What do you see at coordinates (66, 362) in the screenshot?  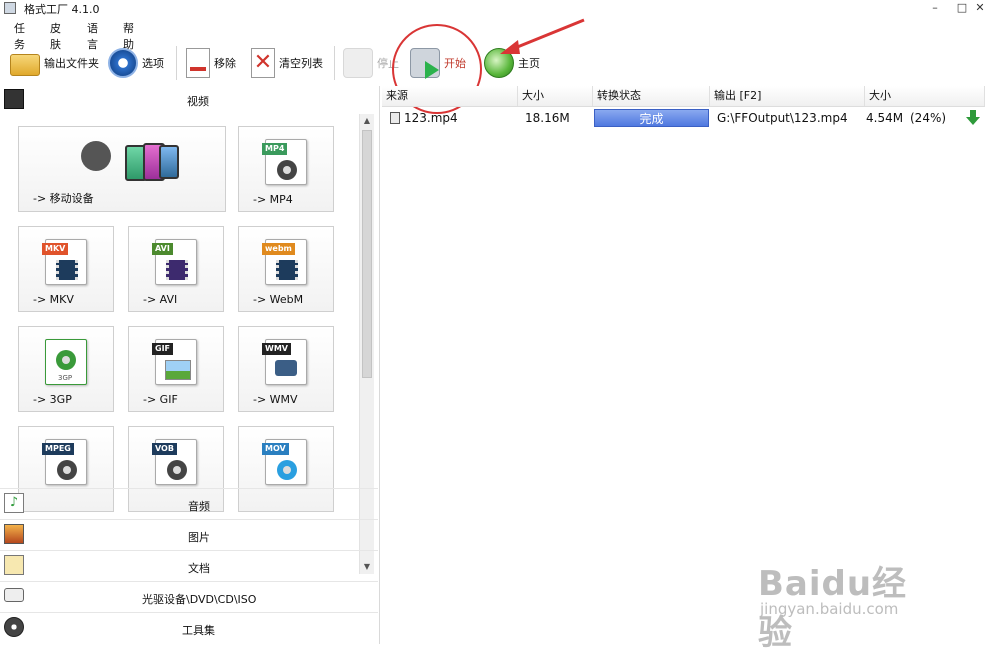 I see `3gp-file-icon: 3GP` at bounding box center [66, 362].